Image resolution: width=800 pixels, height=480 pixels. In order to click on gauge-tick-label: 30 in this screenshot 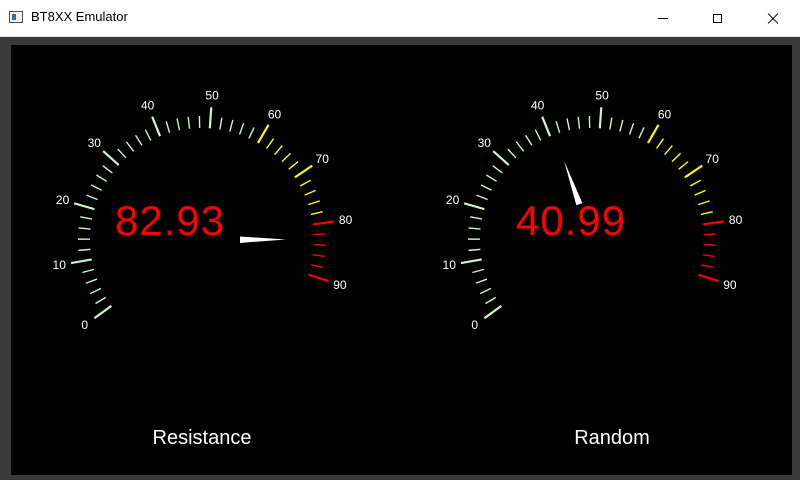, I will do `click(95, 143)`.